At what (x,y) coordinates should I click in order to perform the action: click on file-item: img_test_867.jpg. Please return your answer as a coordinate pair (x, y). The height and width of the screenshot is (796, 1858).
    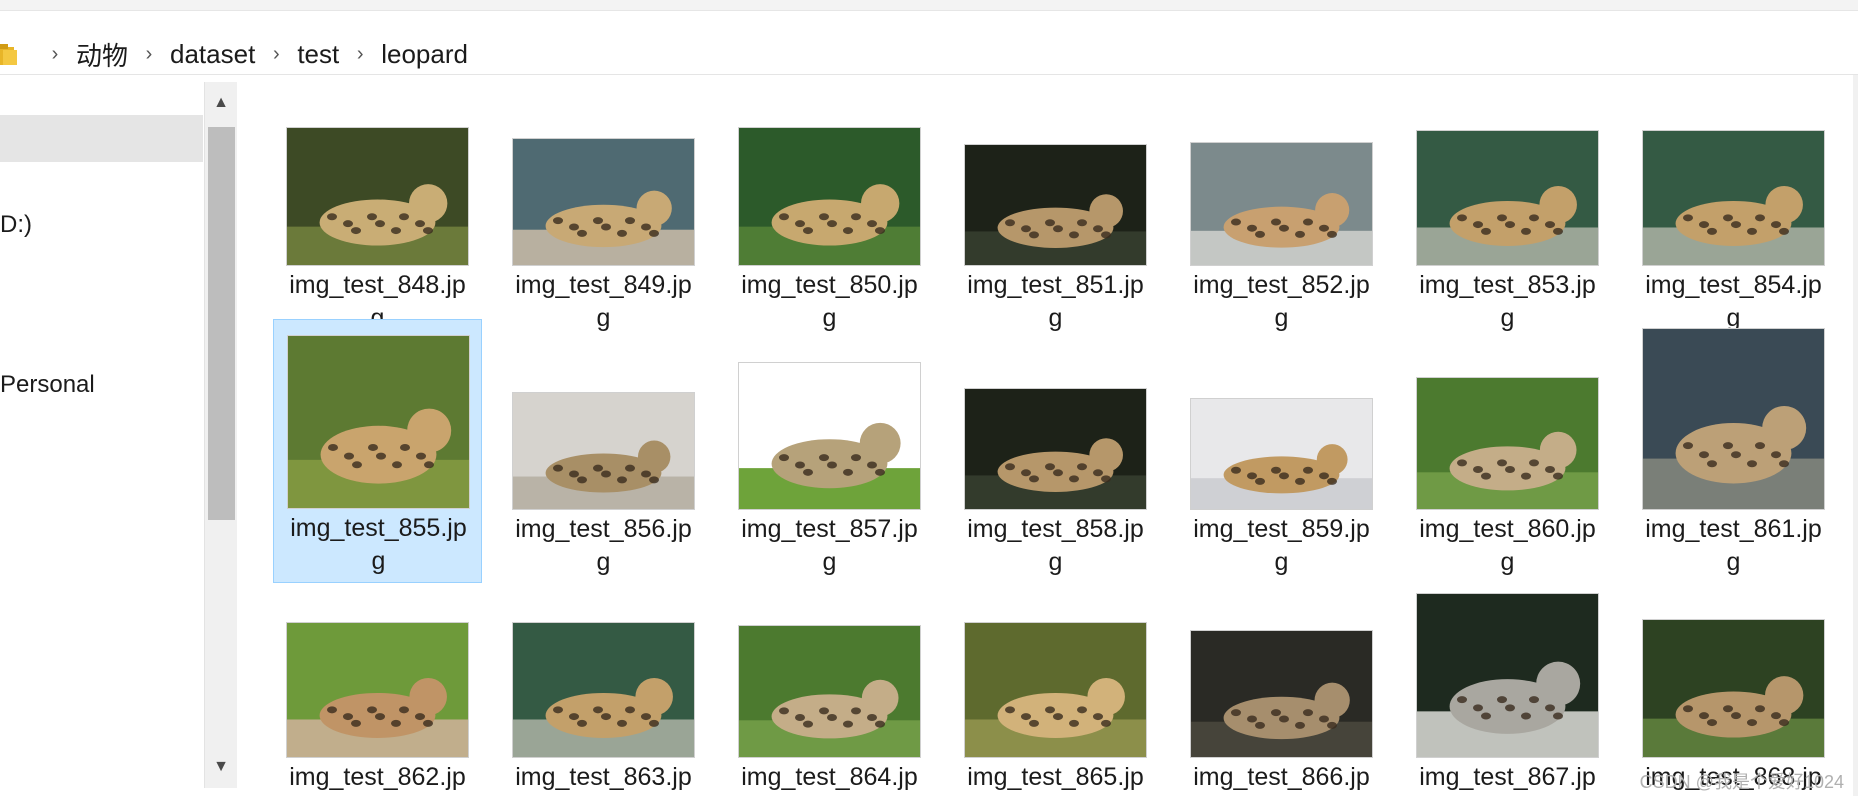
    Looking at the image, I should click on (1507, 681).